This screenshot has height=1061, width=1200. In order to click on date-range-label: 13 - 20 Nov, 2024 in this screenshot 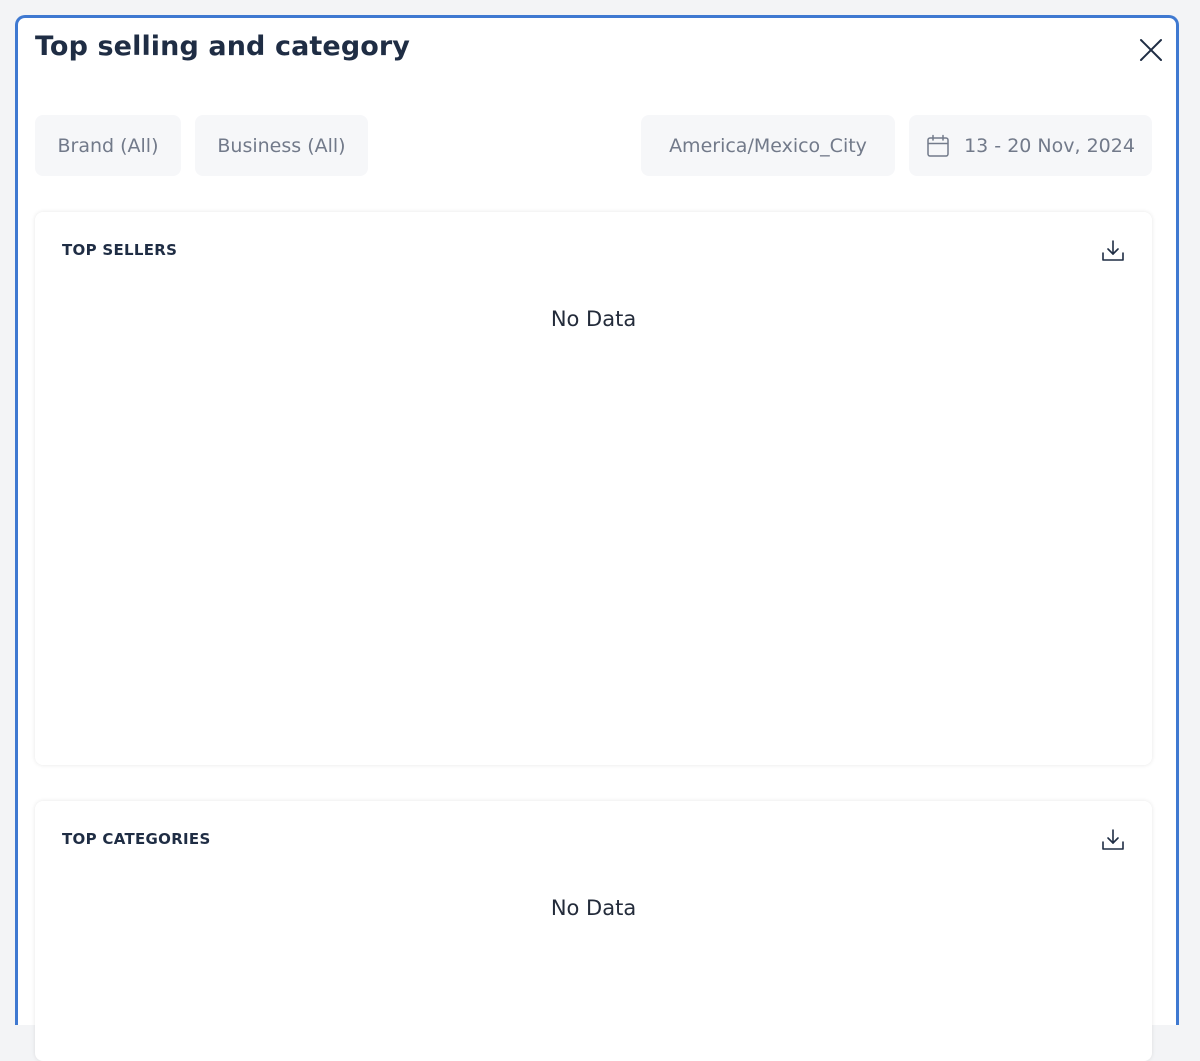, I will do `click(1049, 145)`.